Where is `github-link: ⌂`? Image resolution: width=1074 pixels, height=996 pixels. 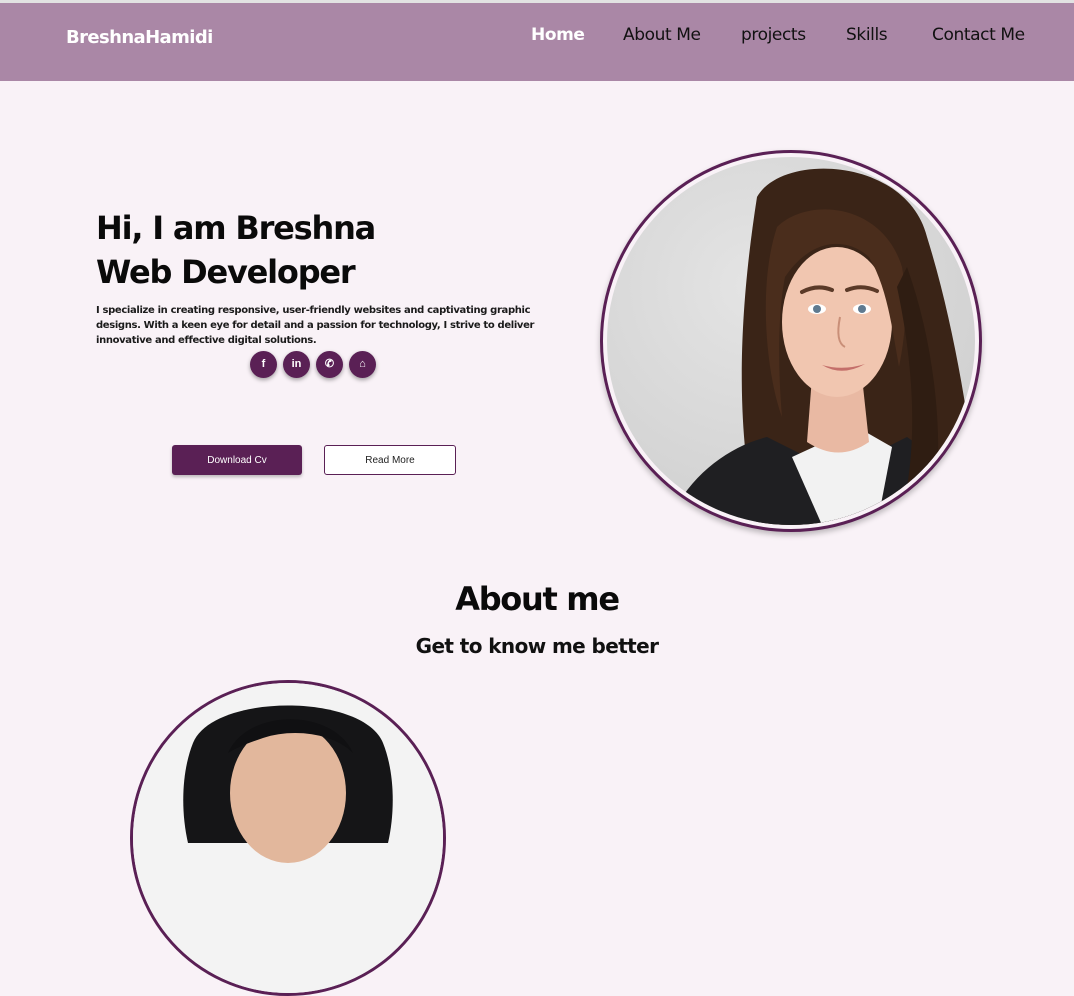 github-link: ⌂ is located at coordinates (362, 364).